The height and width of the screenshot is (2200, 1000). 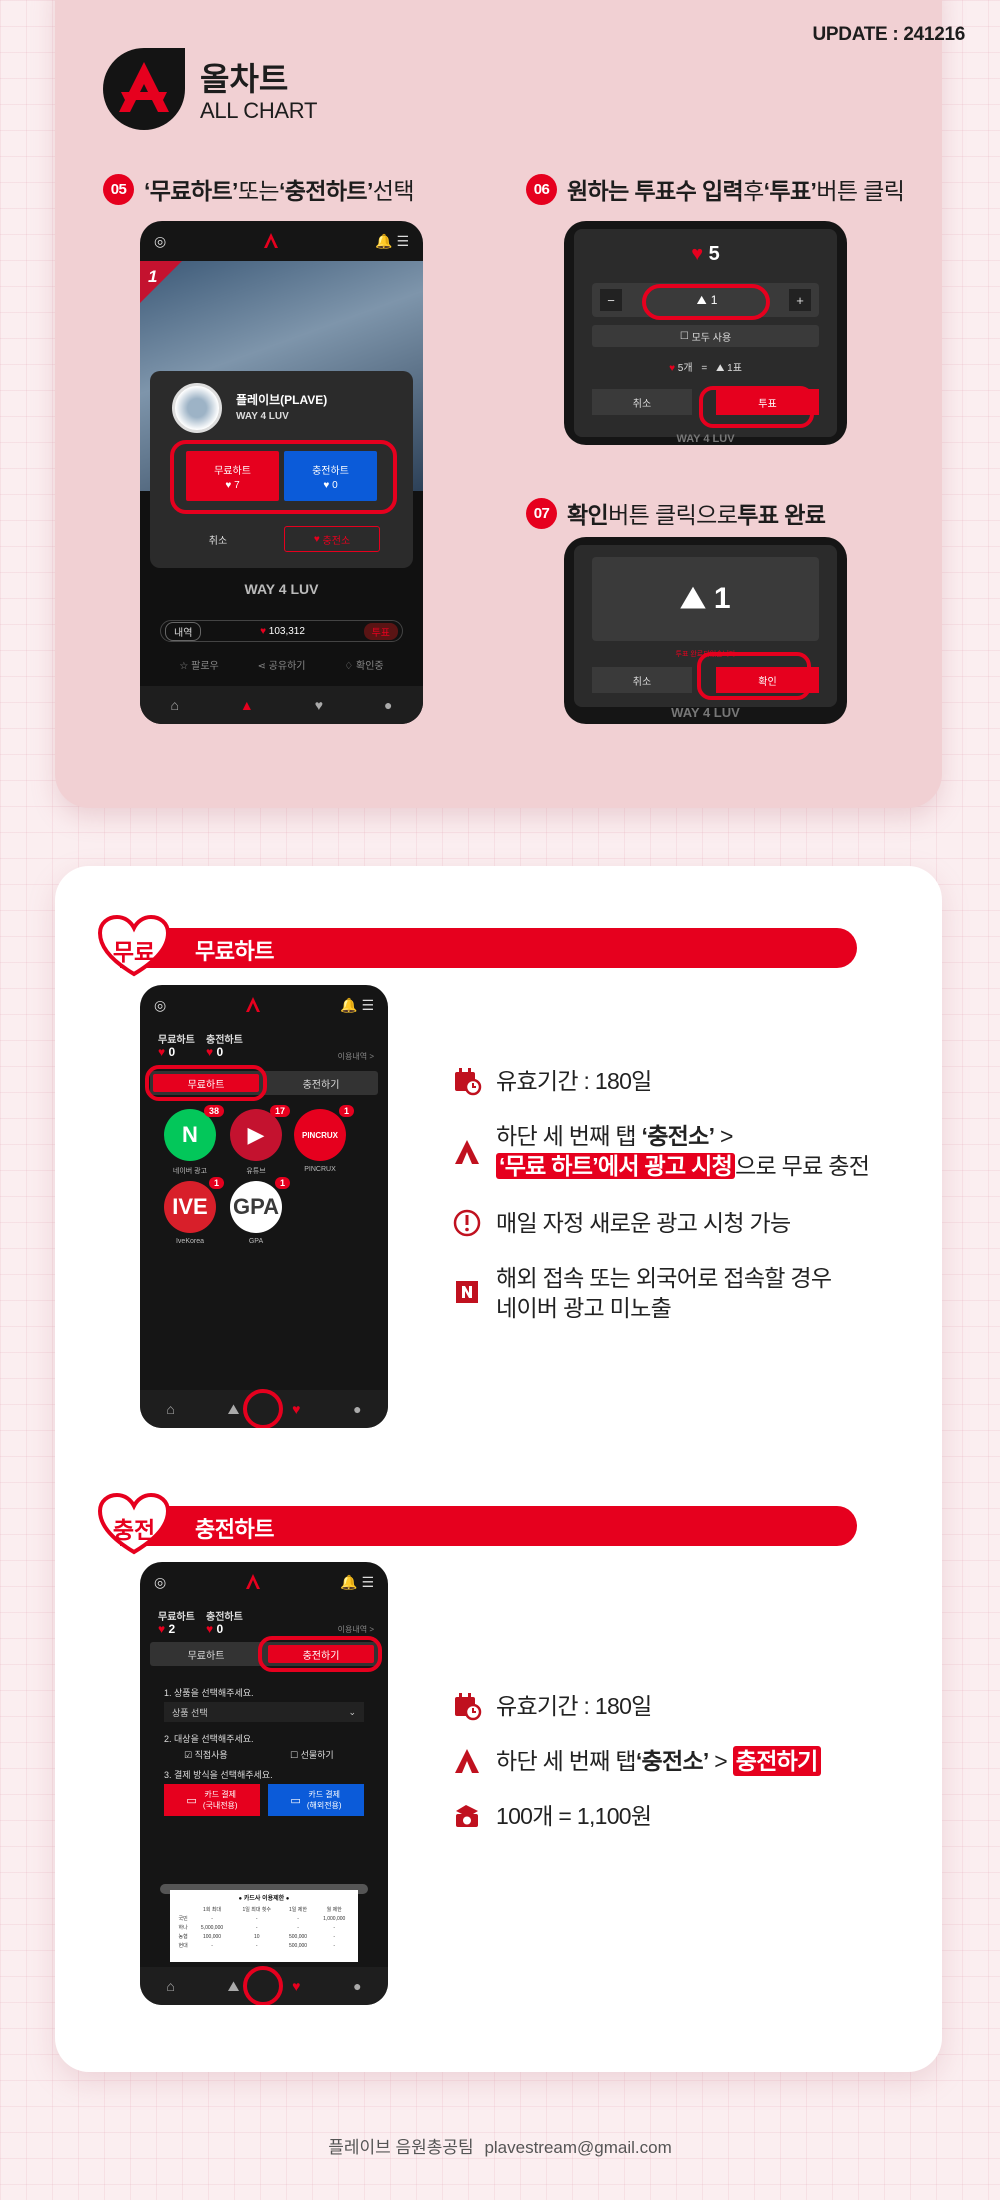 What do you see at coordinates (317, 1755) in the screenshot?
I see `gift-label: 선물하기` at bounding box center [317, 1755].